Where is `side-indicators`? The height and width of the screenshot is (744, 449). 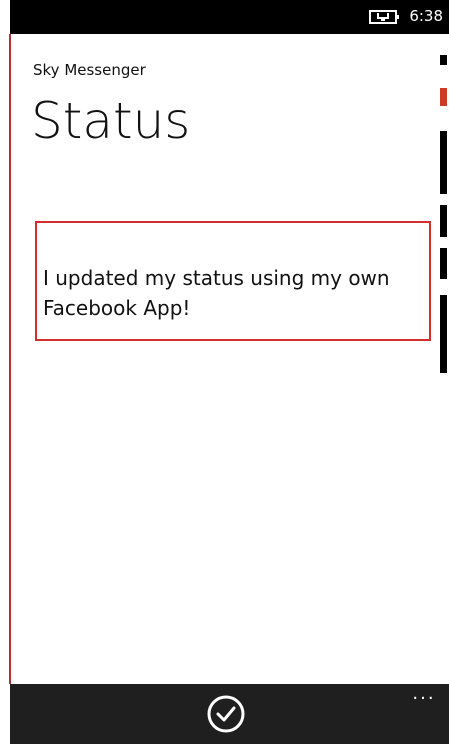
side-indicators is located at coordinates (444, 220).